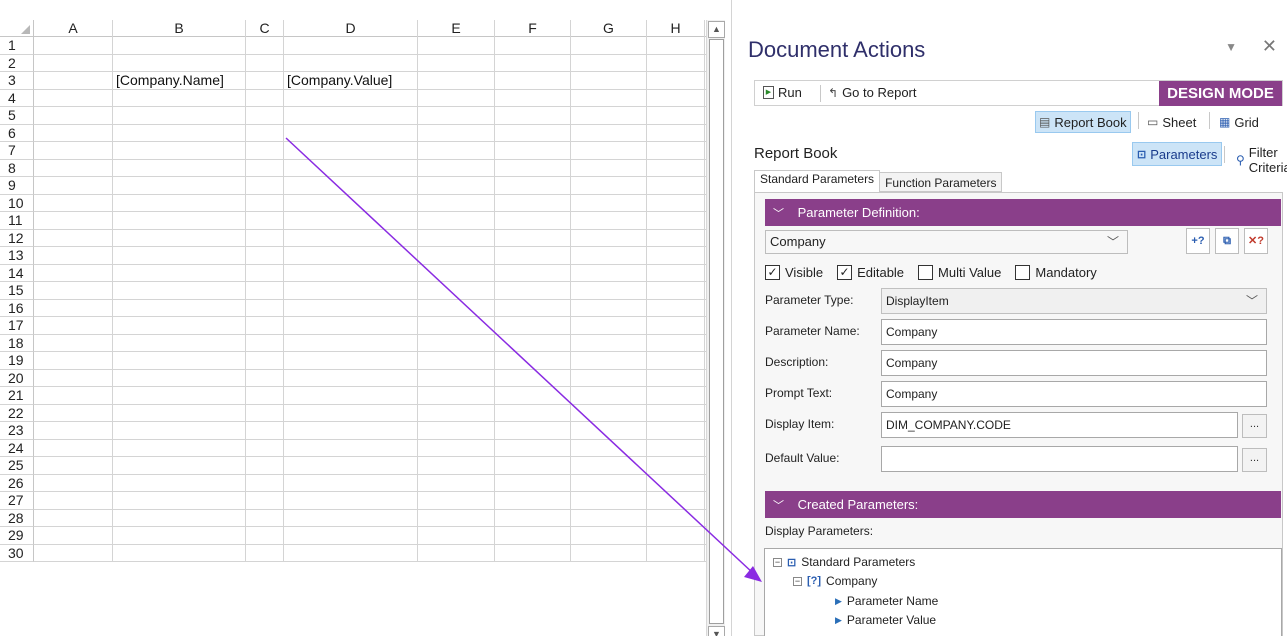 This screenshot has width=1287, height=636. I want to click on row-header-1: 1, so click(17, 46).